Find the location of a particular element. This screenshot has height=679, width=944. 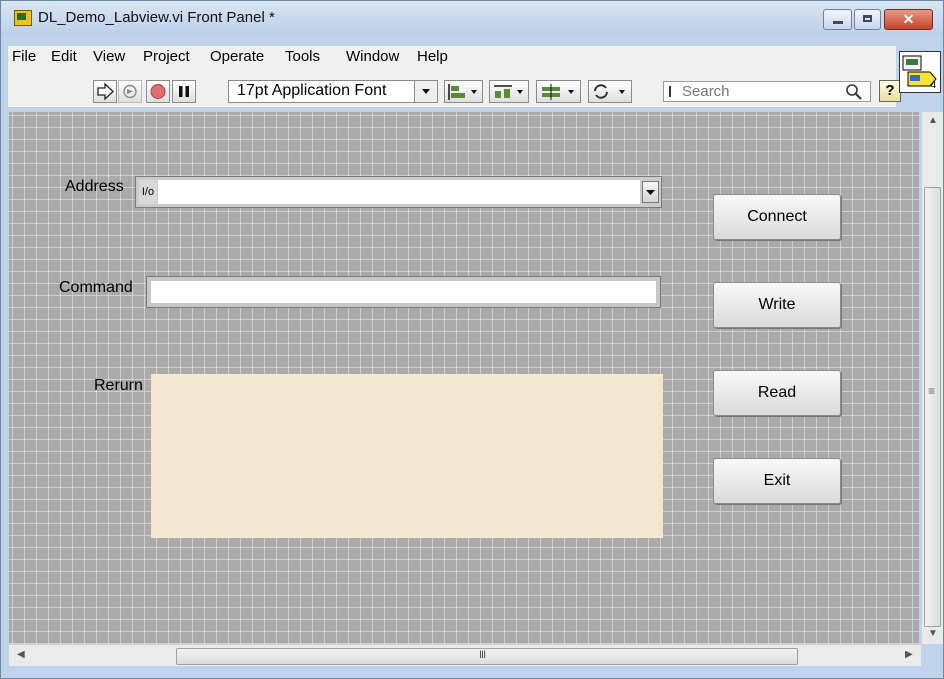

run-button is located at coordinates (105, 91).